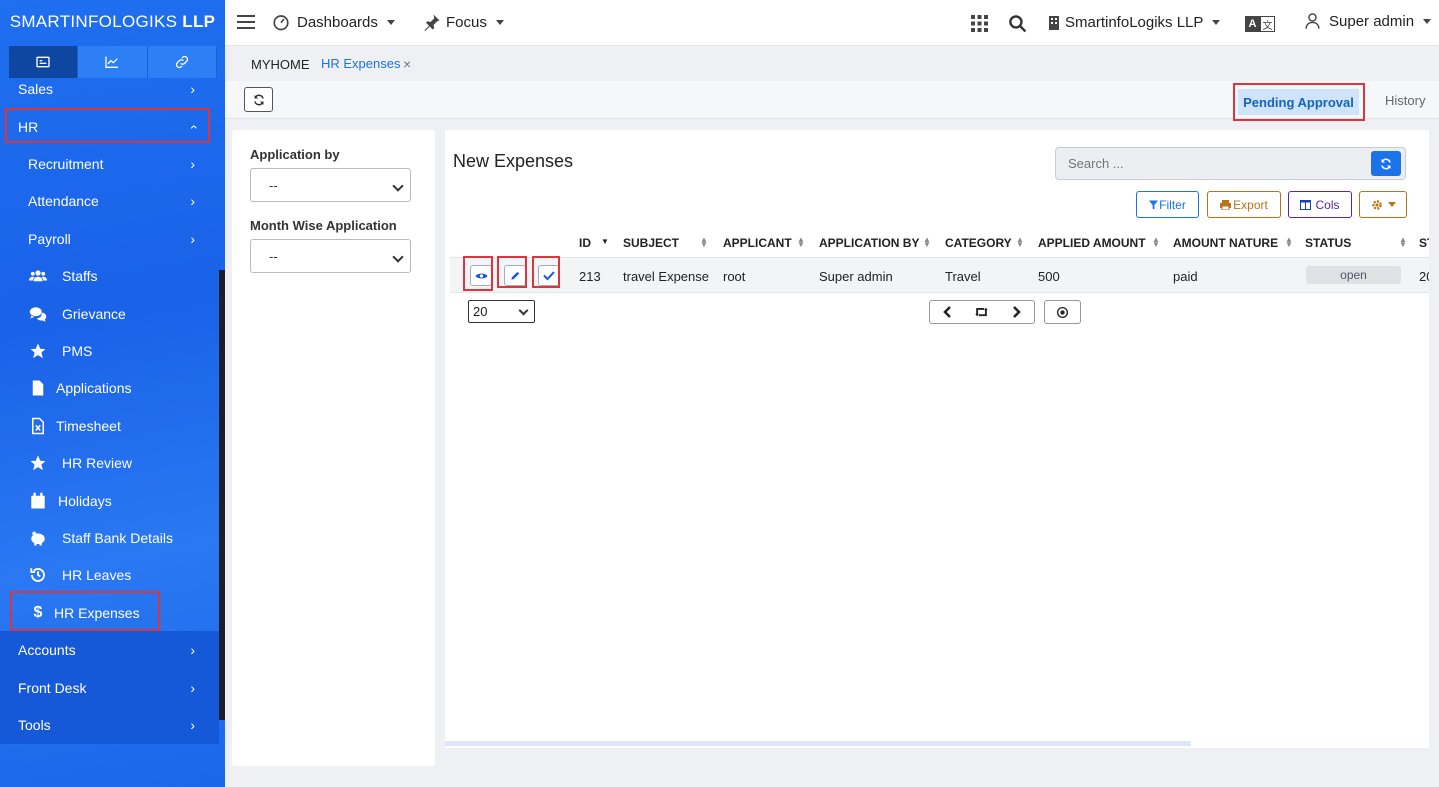  I want to click on sidebar-item-applications: Applications, so click(109, 388).